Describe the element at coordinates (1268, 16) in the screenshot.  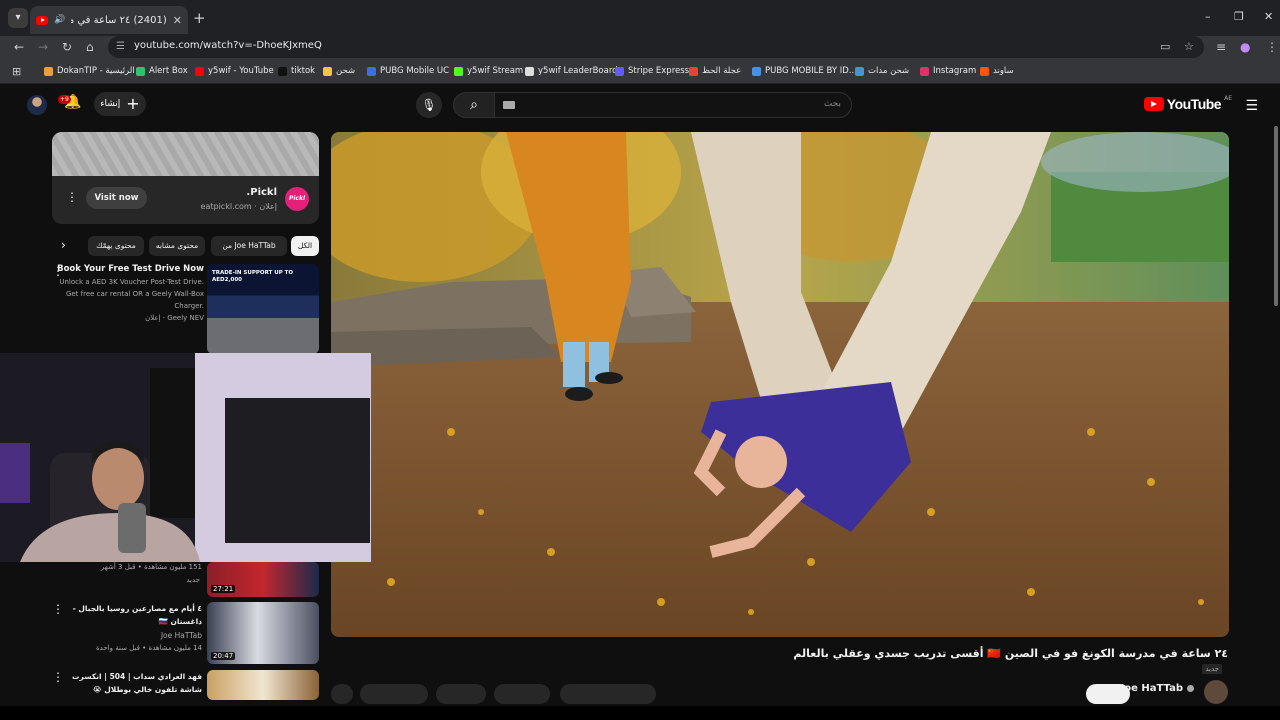
I see `close-window-button: ✕` at that location.